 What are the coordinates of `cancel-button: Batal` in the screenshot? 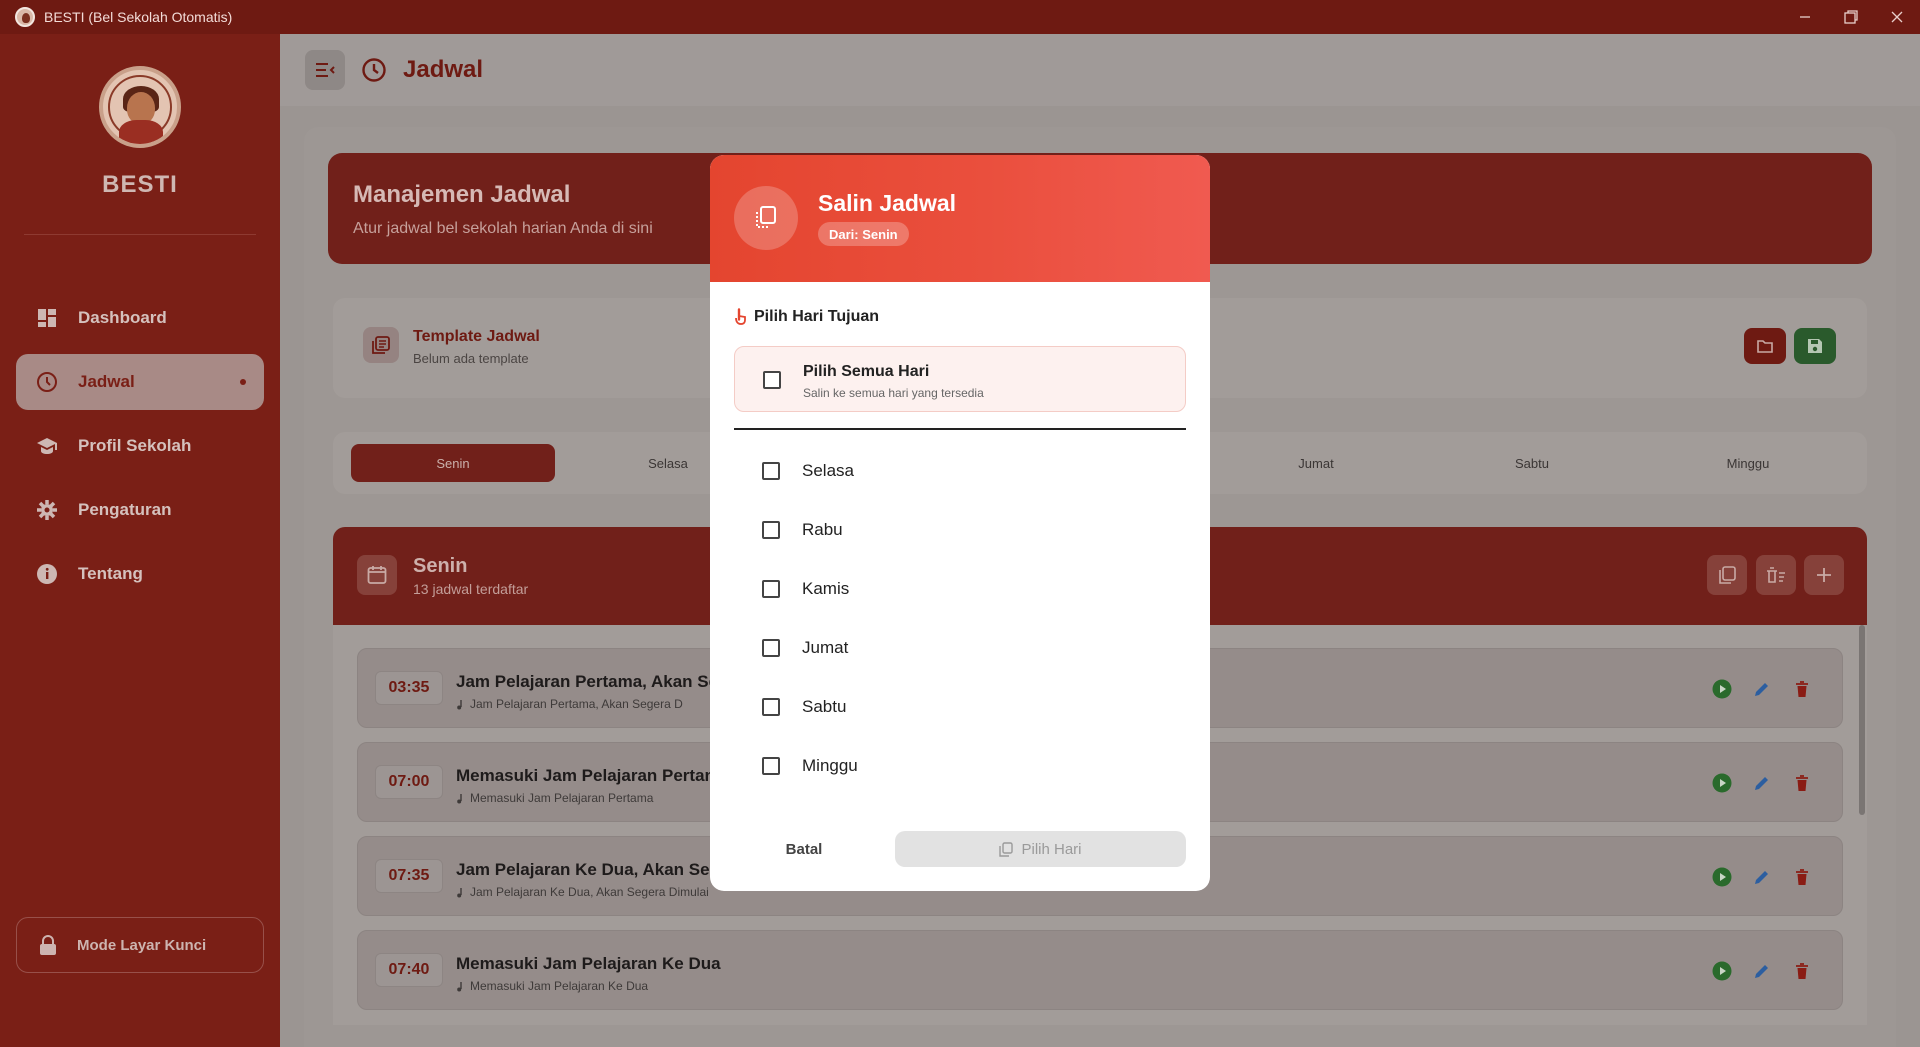 It's located at (804, 849).